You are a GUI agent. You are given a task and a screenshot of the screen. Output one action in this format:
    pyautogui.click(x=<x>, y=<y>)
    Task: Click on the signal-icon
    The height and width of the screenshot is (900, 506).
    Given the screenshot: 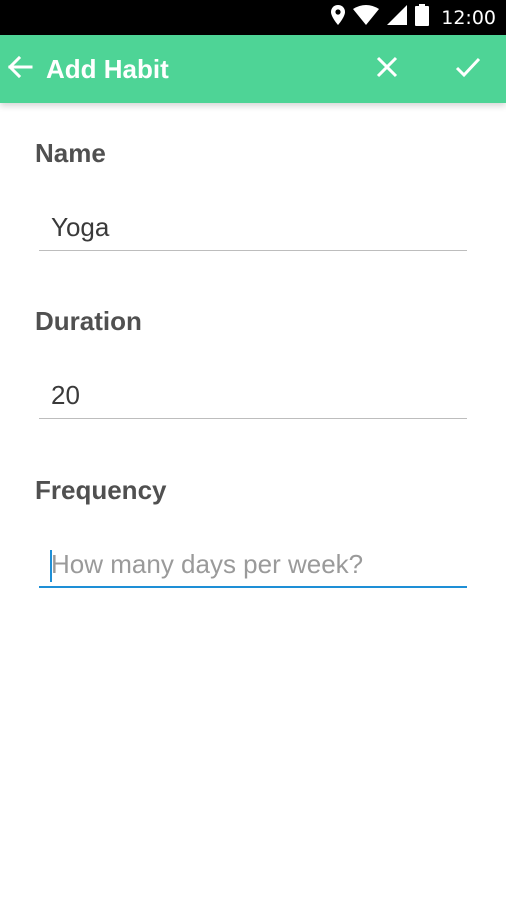 What is the action you would take?
    pyautogui.click(x=397, y=17)
    